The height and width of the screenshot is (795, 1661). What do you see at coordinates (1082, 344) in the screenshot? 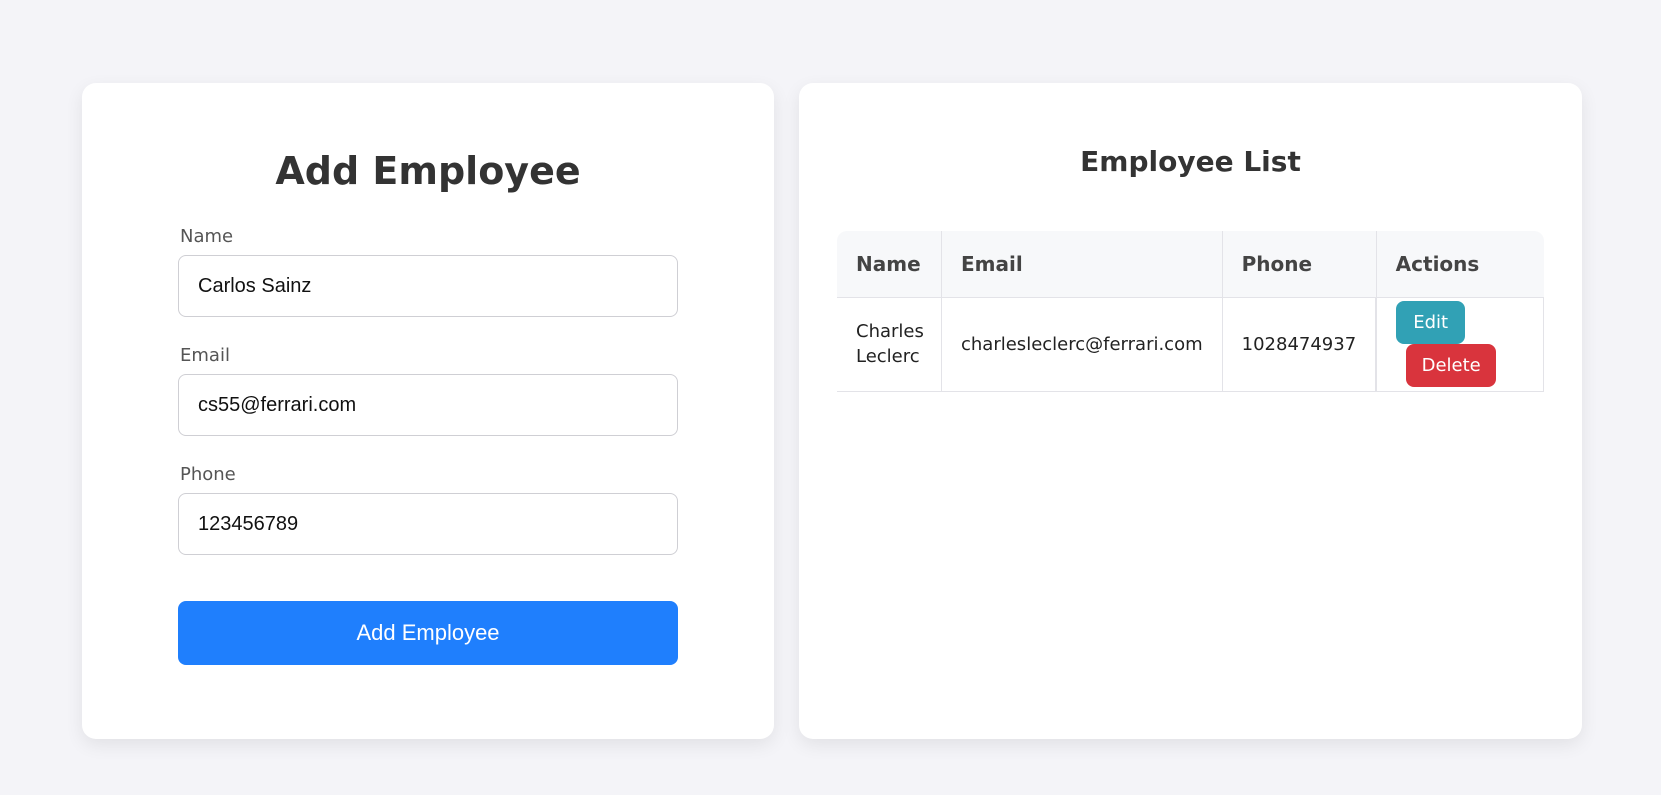
I see `cell-email: charlesleclerc@ferrari.com` at bounding box center [1082, 344].